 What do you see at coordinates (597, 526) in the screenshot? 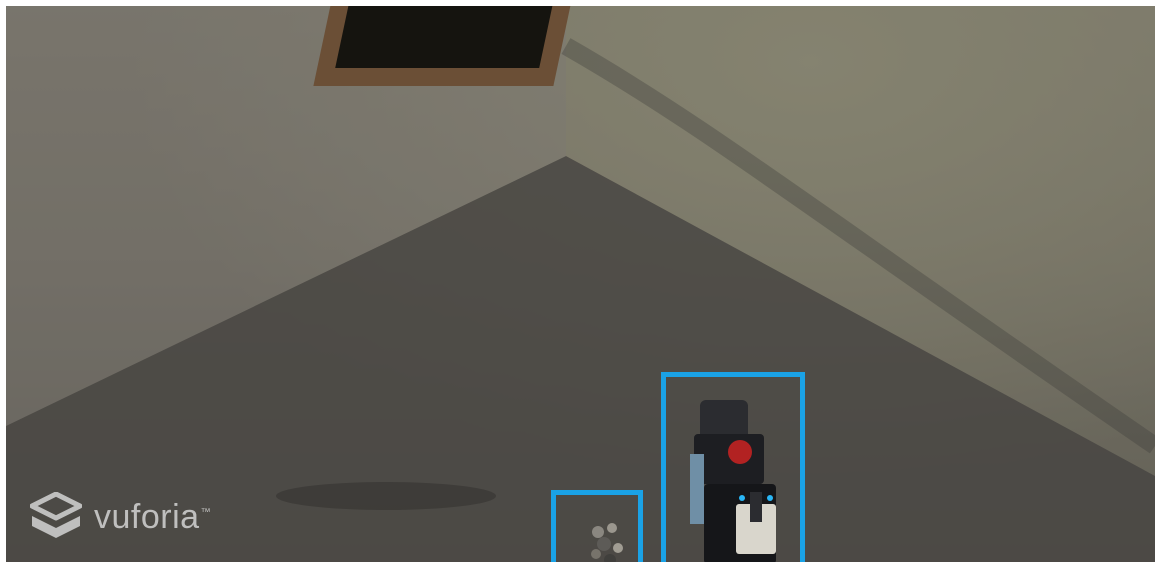
I see `detection-box-drone` at bounding box center [597, 526].